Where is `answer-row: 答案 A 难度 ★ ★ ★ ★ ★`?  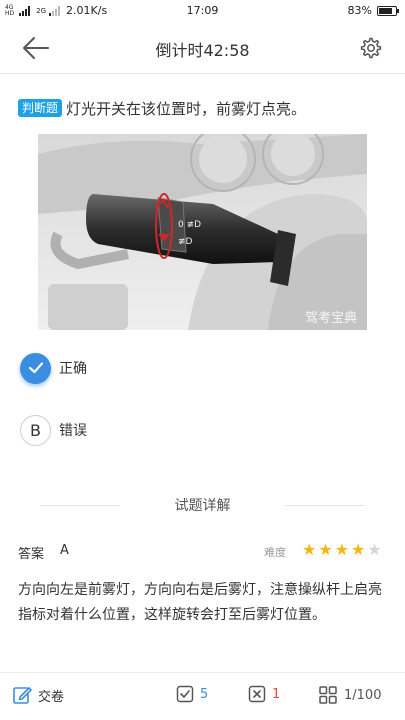
answer-row: 答案 A 难度 ★ ★ ★ ★ ★ is located at coordinates (204, 552).